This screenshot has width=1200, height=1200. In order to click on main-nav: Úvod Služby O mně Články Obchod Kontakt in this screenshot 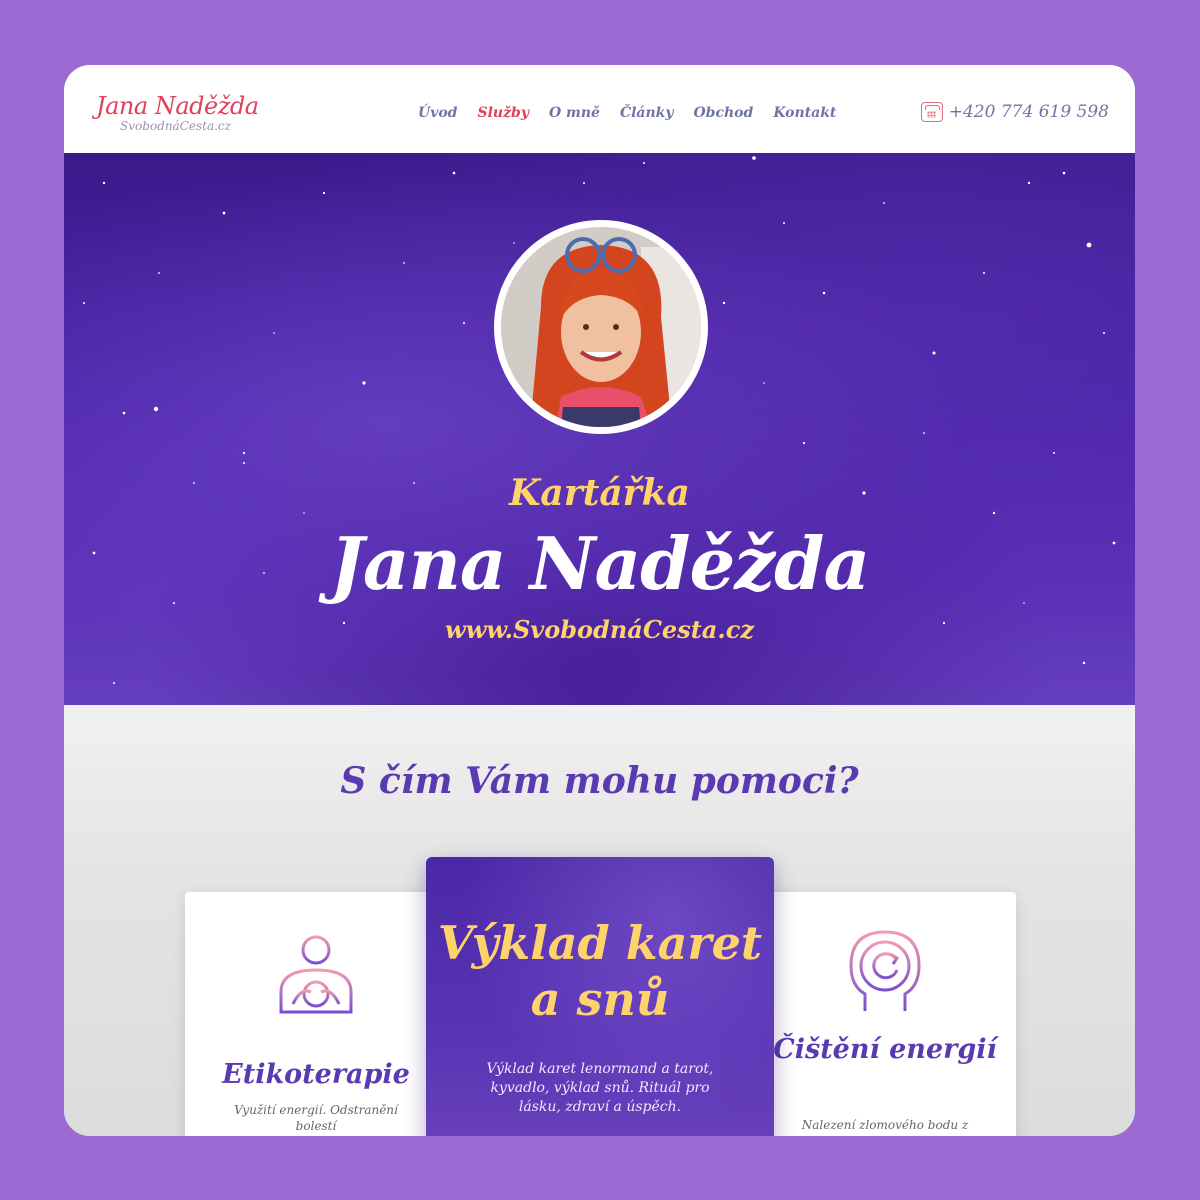, I will do `click(627, 113)`.